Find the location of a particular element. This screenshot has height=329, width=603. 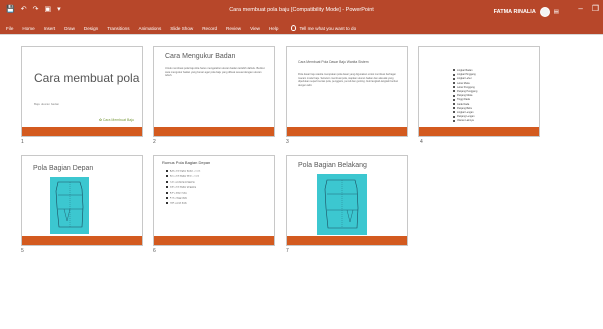

list-item-text: C-D = panjang punggung is located at coordinates (182, 182).